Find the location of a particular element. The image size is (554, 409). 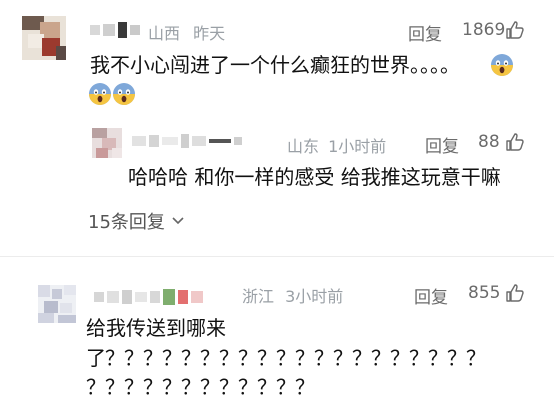

comment-3-avatar is located at coordinates (57, 304).